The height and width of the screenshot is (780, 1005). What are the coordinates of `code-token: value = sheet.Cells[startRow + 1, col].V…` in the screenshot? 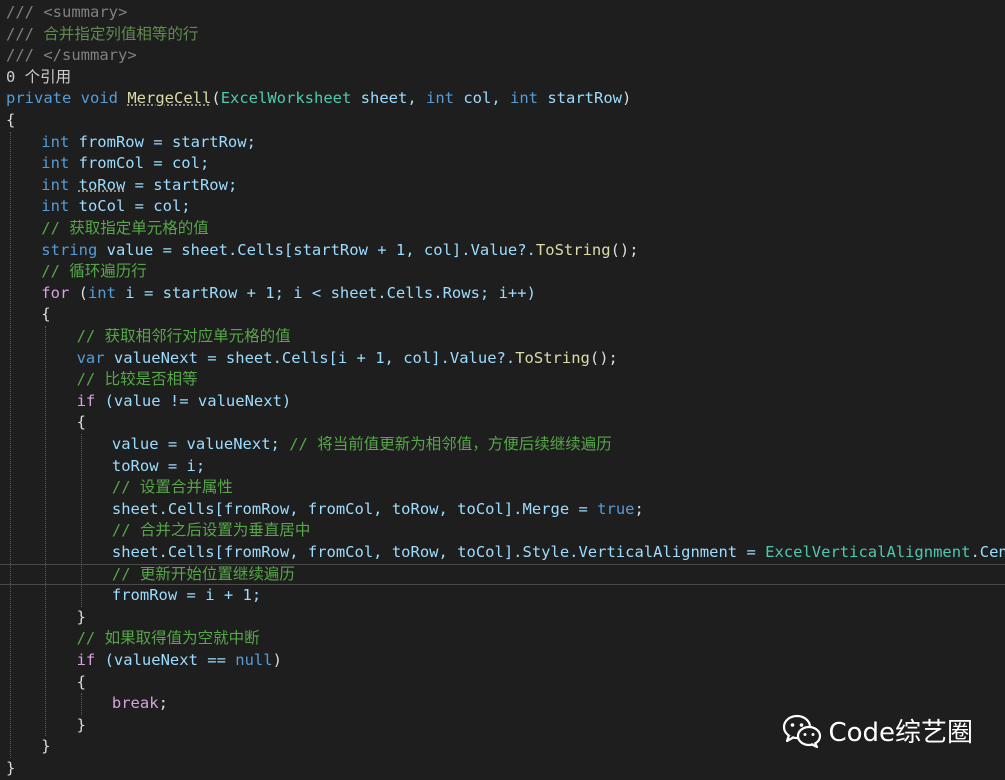 It's located at (316, 249).